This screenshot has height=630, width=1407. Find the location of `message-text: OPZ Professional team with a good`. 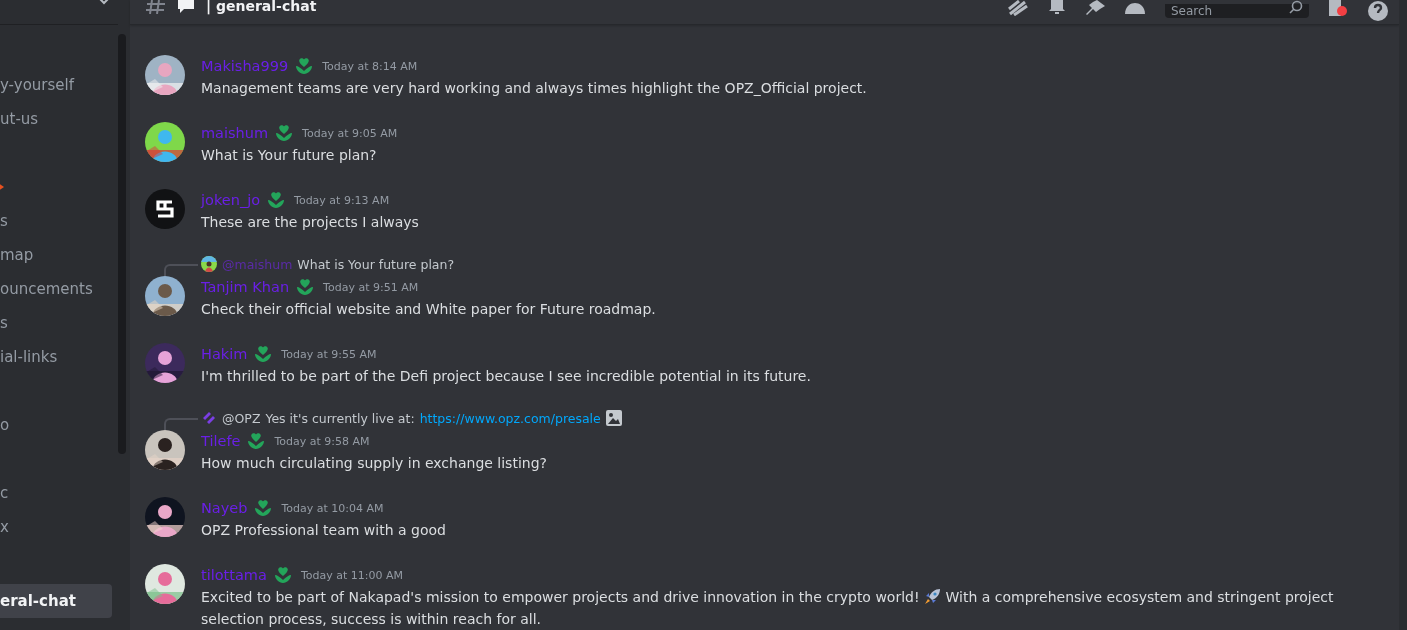

message-text: OPZ Professional team with a good is located at coordinates (323, 530).